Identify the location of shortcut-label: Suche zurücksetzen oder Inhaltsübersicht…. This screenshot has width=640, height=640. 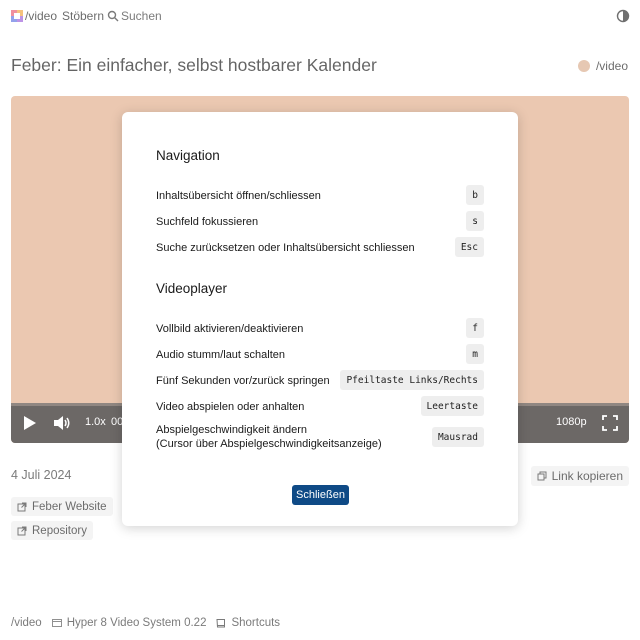
(285, 248).